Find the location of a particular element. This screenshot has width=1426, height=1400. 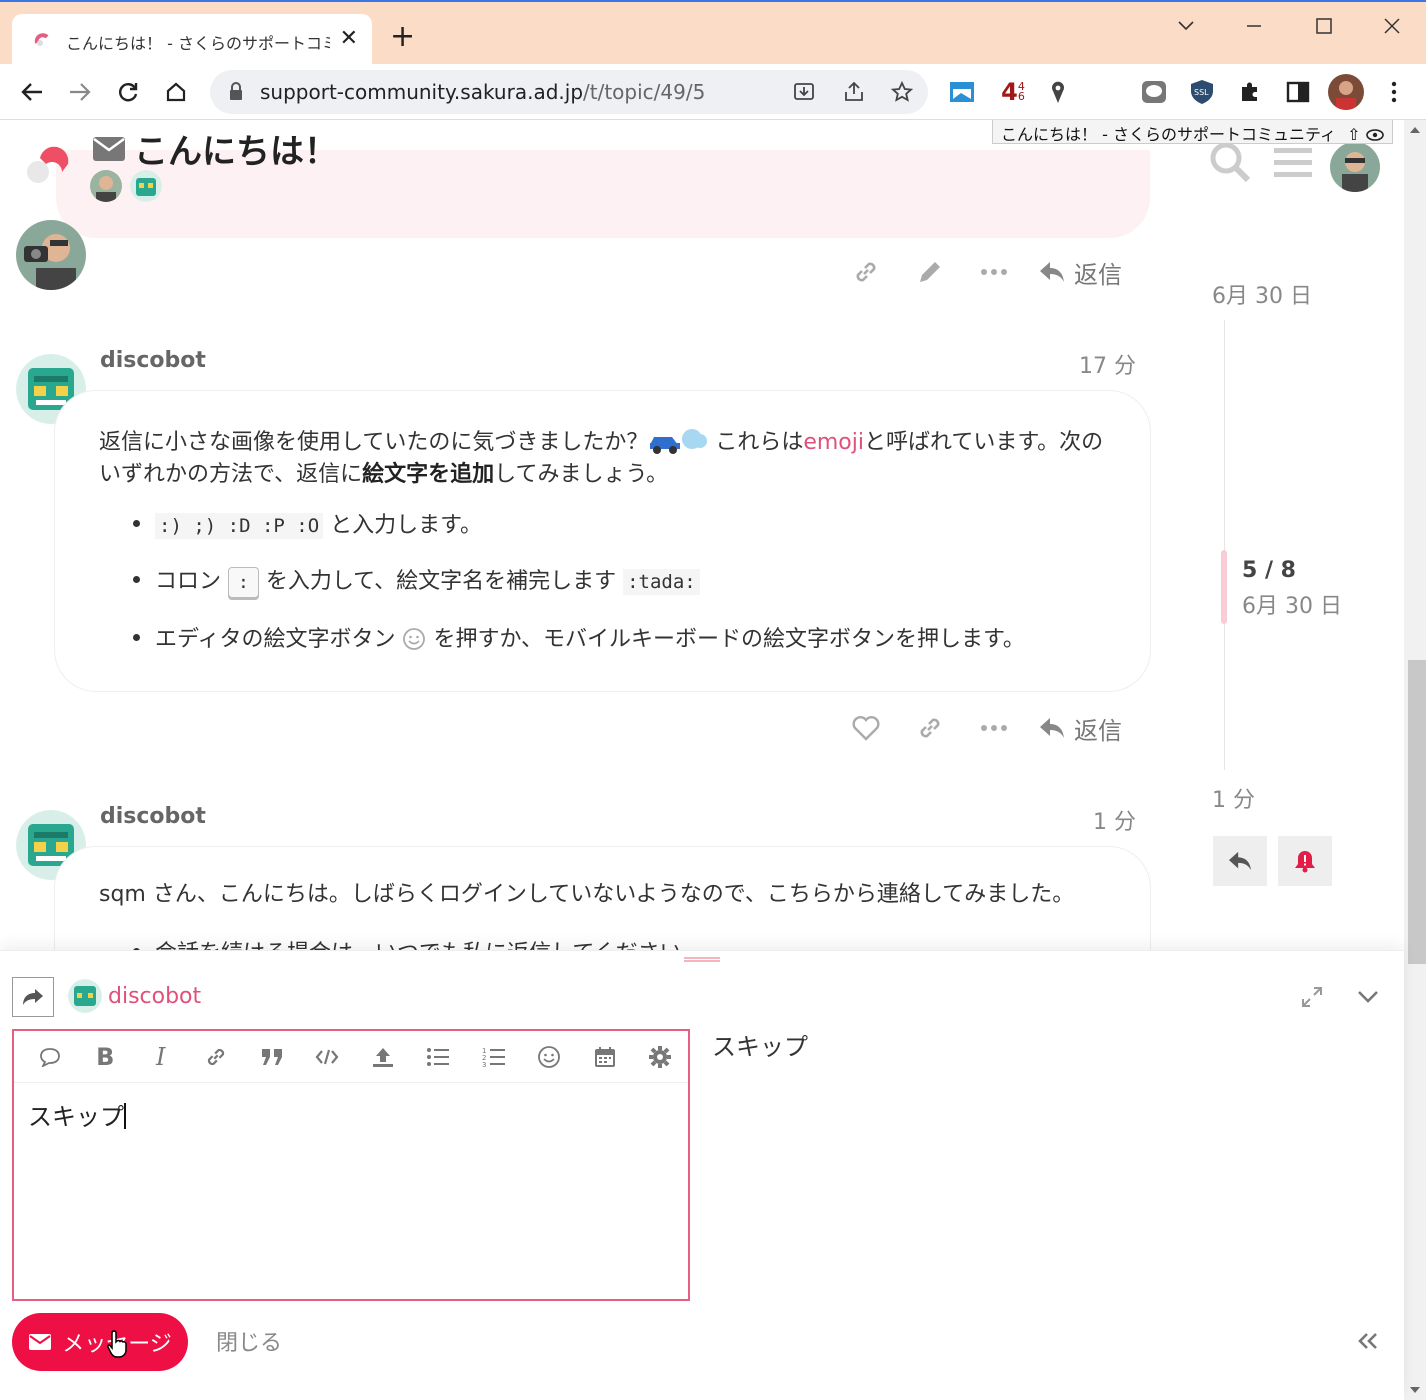

edit-pencil-icon is located at coordinates (930, 272).